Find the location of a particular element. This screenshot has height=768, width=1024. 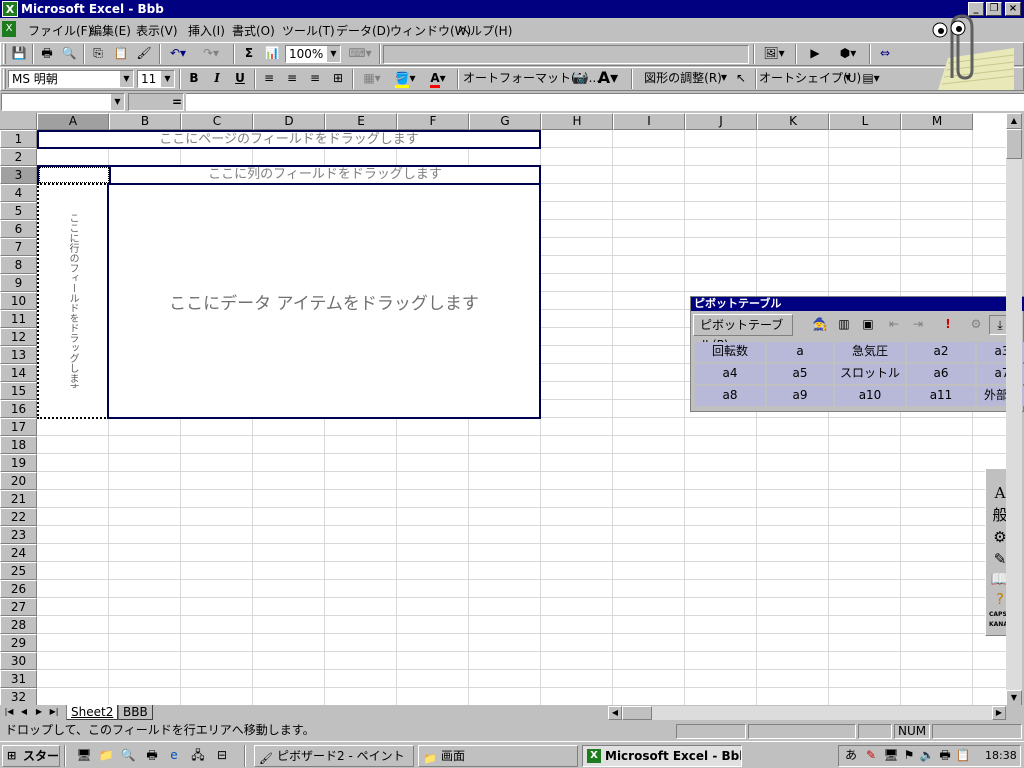

pivot-field-button: a4 is located at coordinates (730, 374).